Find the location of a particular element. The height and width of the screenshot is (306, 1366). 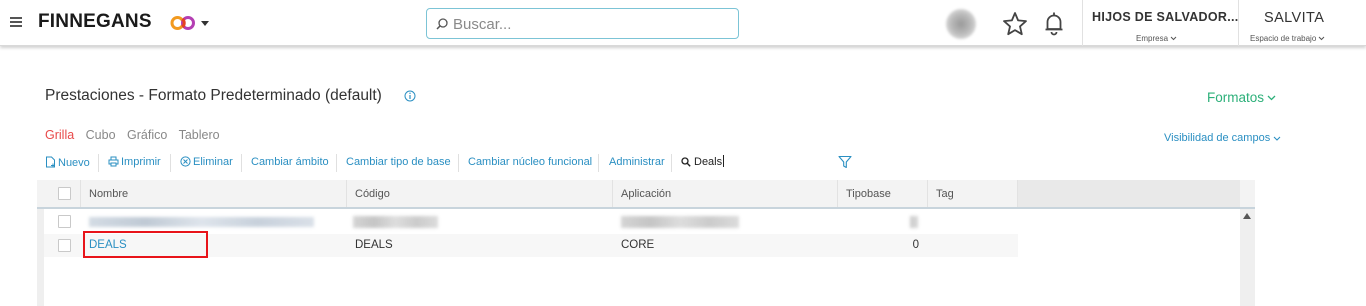

grid-search-field: Deals is located at coordinates (703, 161).